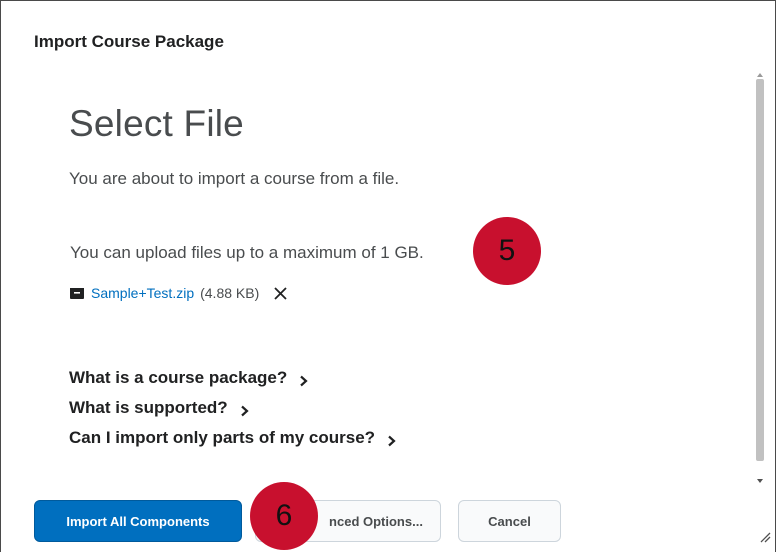 The height and width of the screenshot is (554, 778). Describe the element at coordinates (222, 437) in the screenshot. I see `faq-label: Can I import only parts of my course?` at that location.